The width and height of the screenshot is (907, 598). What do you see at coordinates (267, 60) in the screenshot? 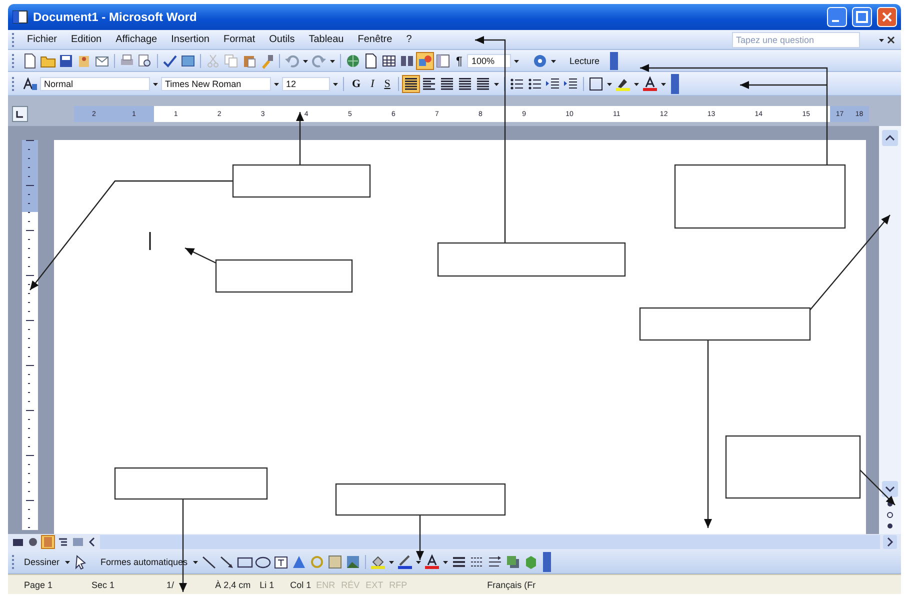
I see `format-brush-icon` at bounding box center [267, 60].